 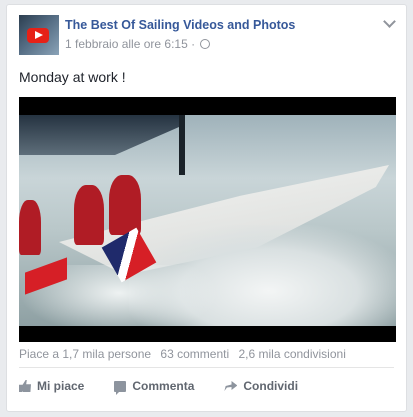 I want to click on comments-count: 63 commenti, so click(x=194, y=354).